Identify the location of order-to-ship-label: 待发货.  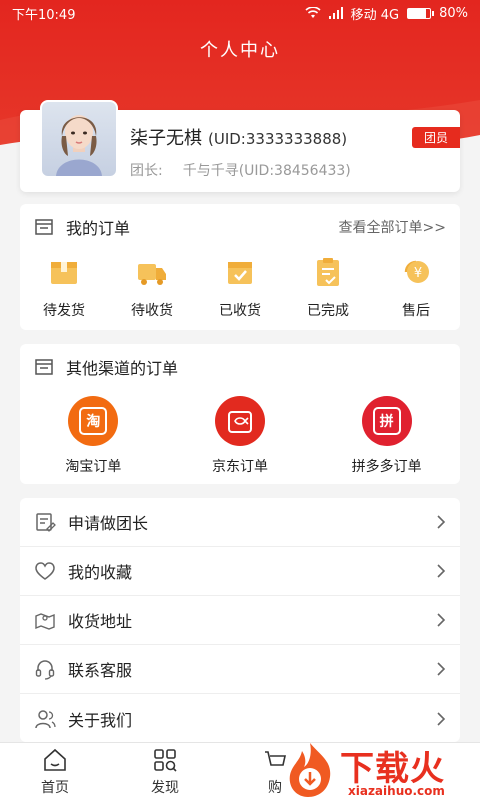
(64, 311).